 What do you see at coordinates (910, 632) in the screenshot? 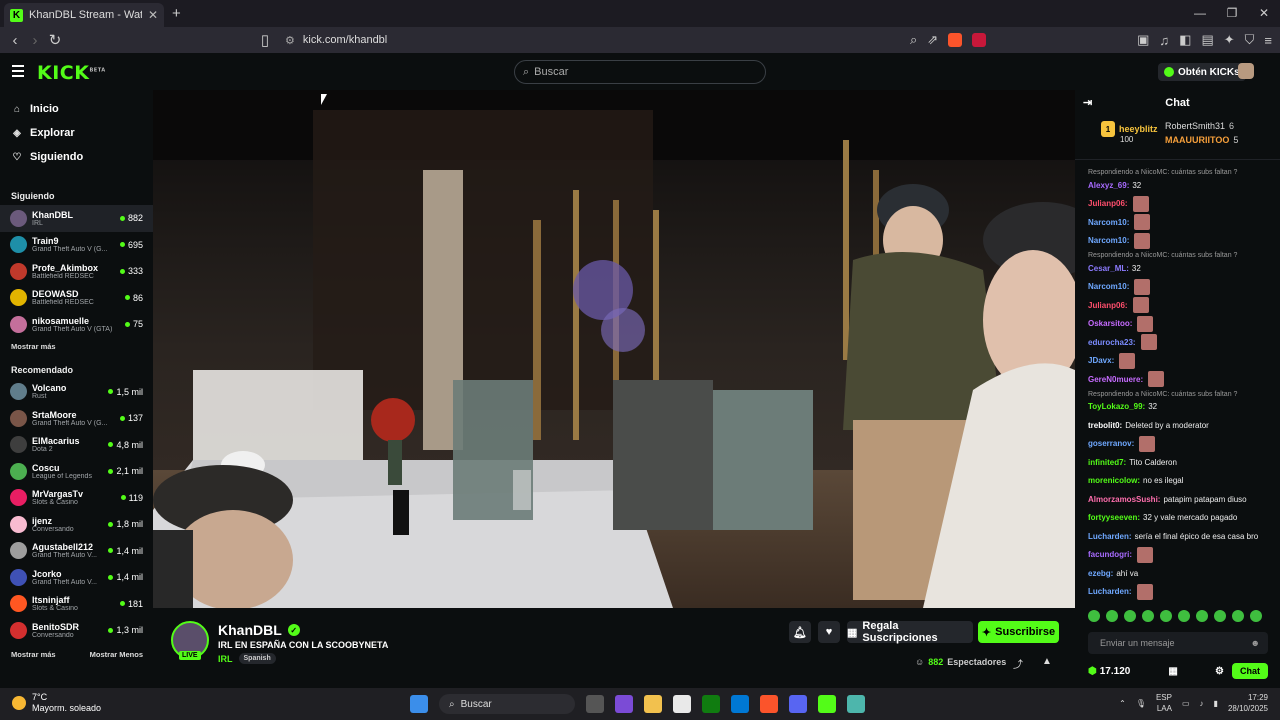
I see `gift-subs-button: ▦ Regala Suscripciones` at bounding box center [910, 632].